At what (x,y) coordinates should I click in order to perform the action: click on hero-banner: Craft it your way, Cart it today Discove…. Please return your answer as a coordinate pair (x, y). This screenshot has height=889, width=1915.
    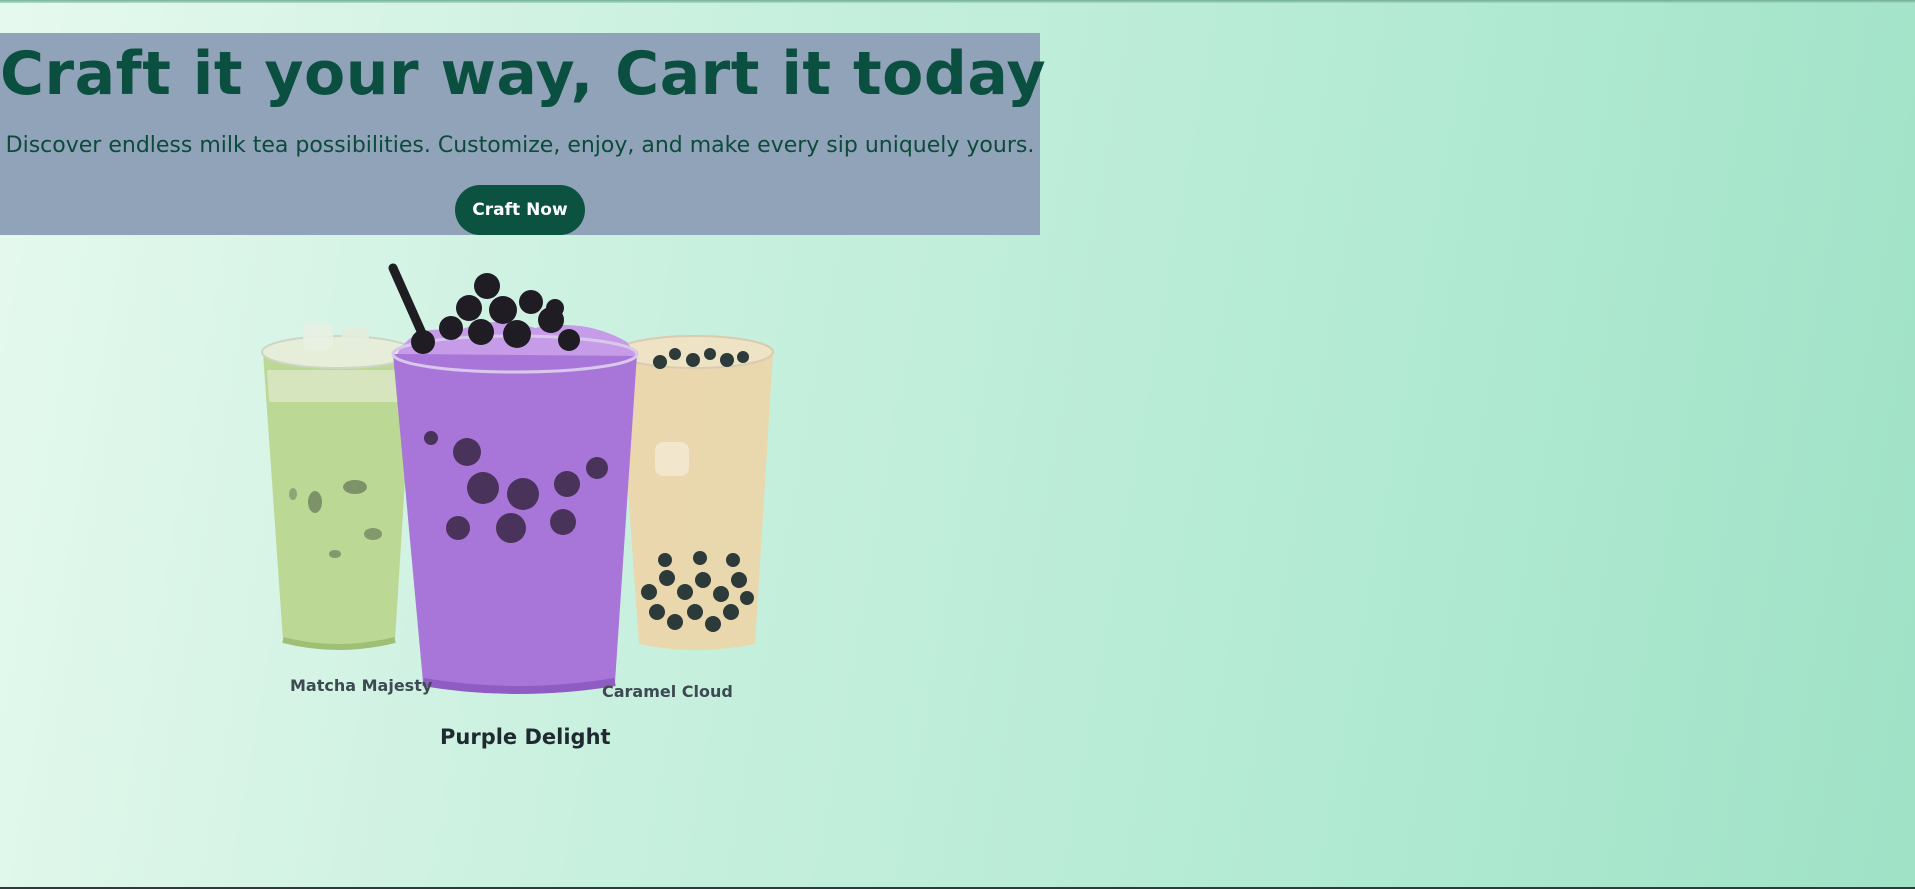
    Looking at the image, I should click on (523, 134).